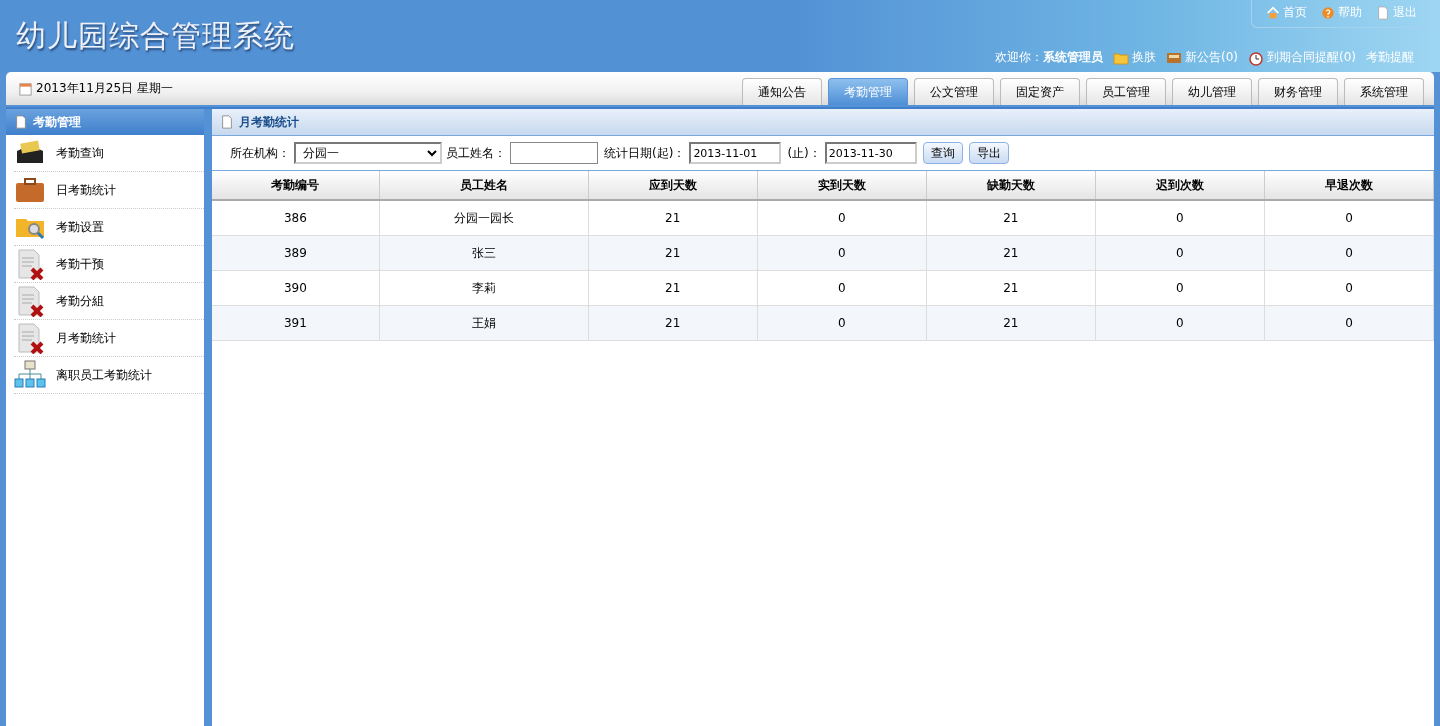 The width and height of the screenshot is (1440, 726). Describe the element at coordinates (296, 288) in the screenshot. I see `table-cell: 390` at that location.